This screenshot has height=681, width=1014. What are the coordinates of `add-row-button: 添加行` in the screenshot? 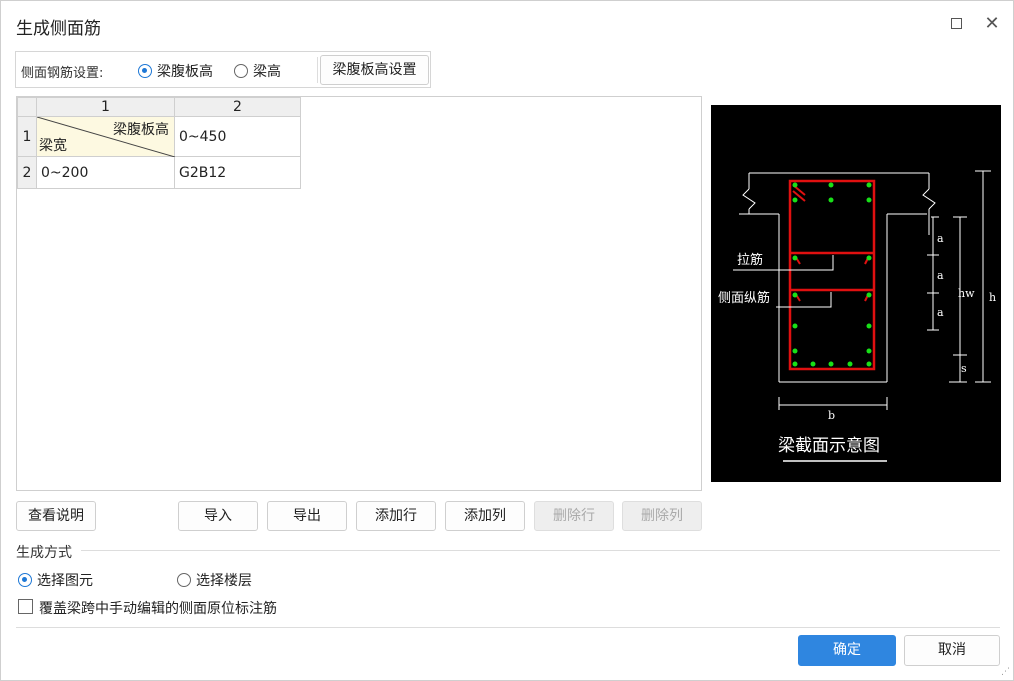 It's located at (396, 516).